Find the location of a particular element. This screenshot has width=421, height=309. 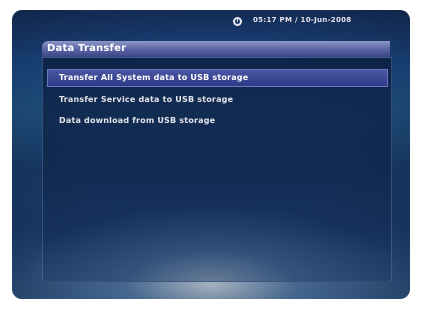

clock-icon is located at coordinates (237, 21).